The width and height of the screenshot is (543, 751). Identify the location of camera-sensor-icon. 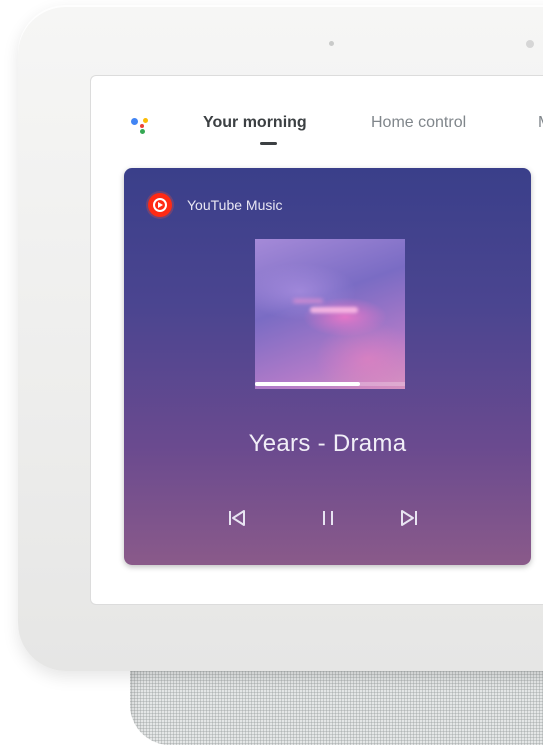
(530, 44).